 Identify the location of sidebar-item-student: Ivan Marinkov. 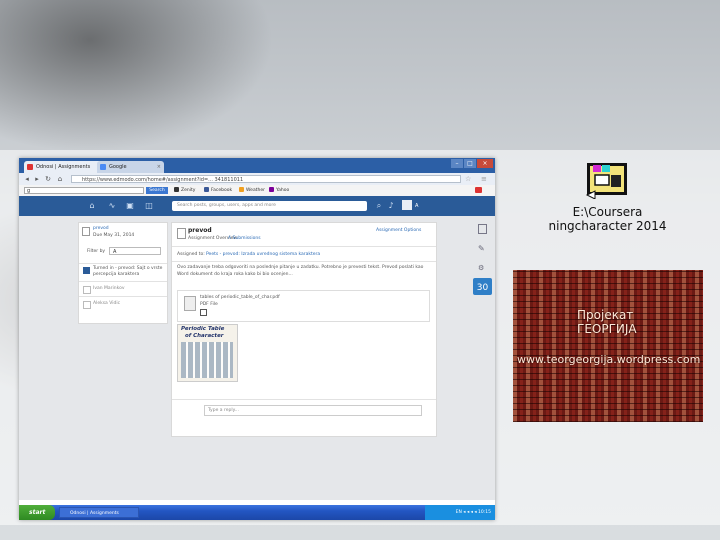
(109, 288).